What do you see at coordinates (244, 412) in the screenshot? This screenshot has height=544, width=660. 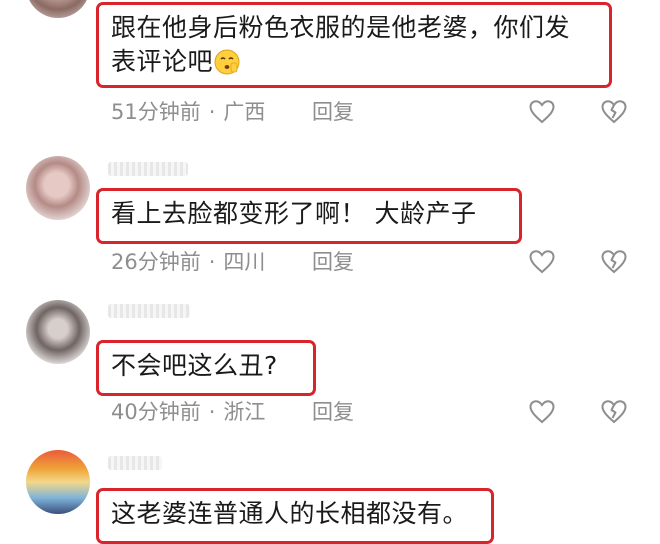 I see `comment-location: 浙江` at bounding box center [244, 412].